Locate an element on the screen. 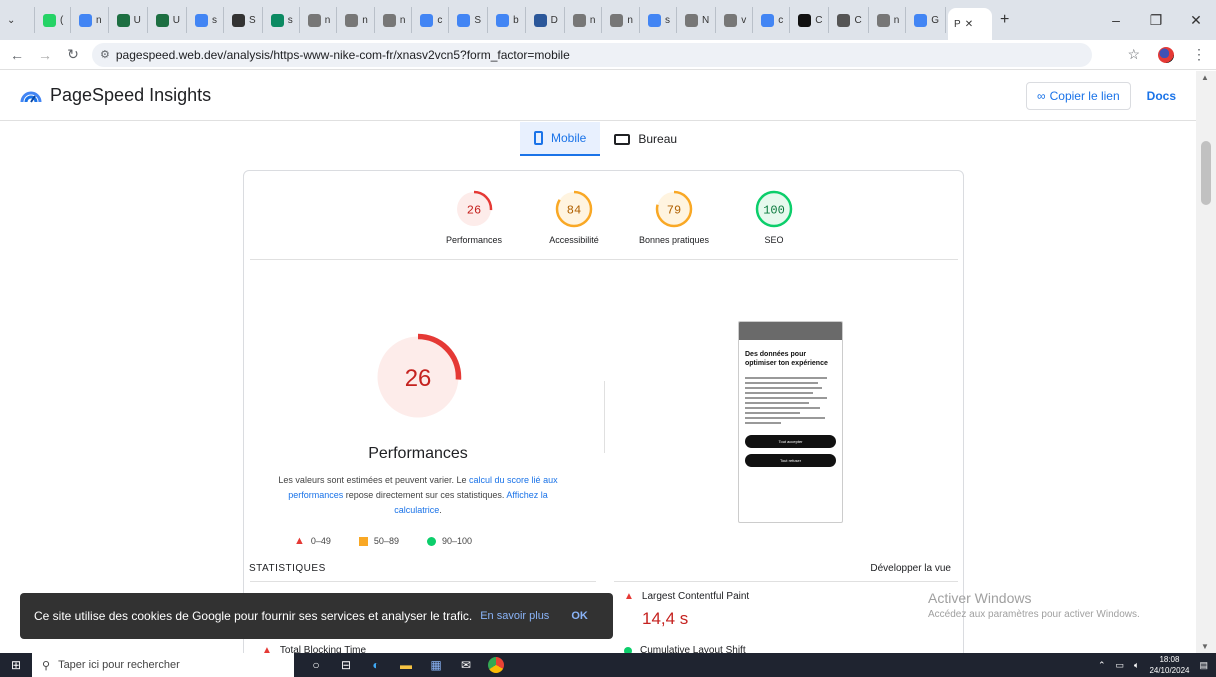 The height and width of the screenshot is (677, 1216). browser-tab: ( is located at coordinates (54, 20).